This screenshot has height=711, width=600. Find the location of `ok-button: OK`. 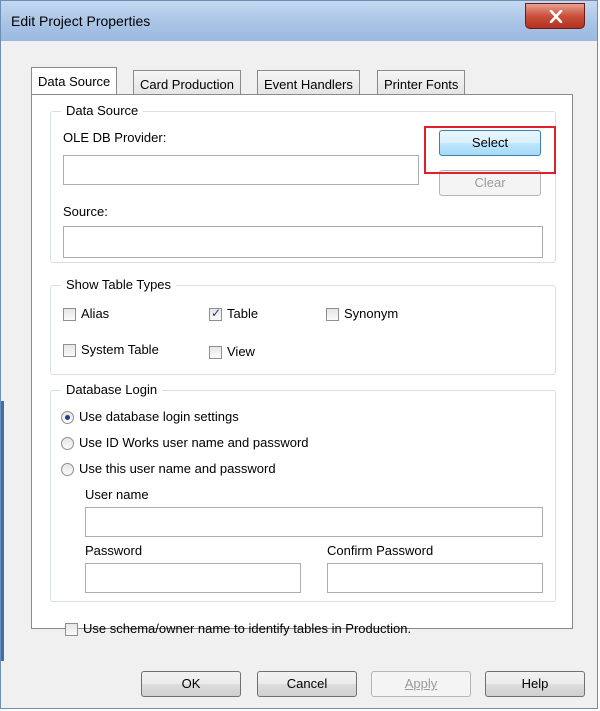

ok-button: OK is located at coordinates (191, 684).